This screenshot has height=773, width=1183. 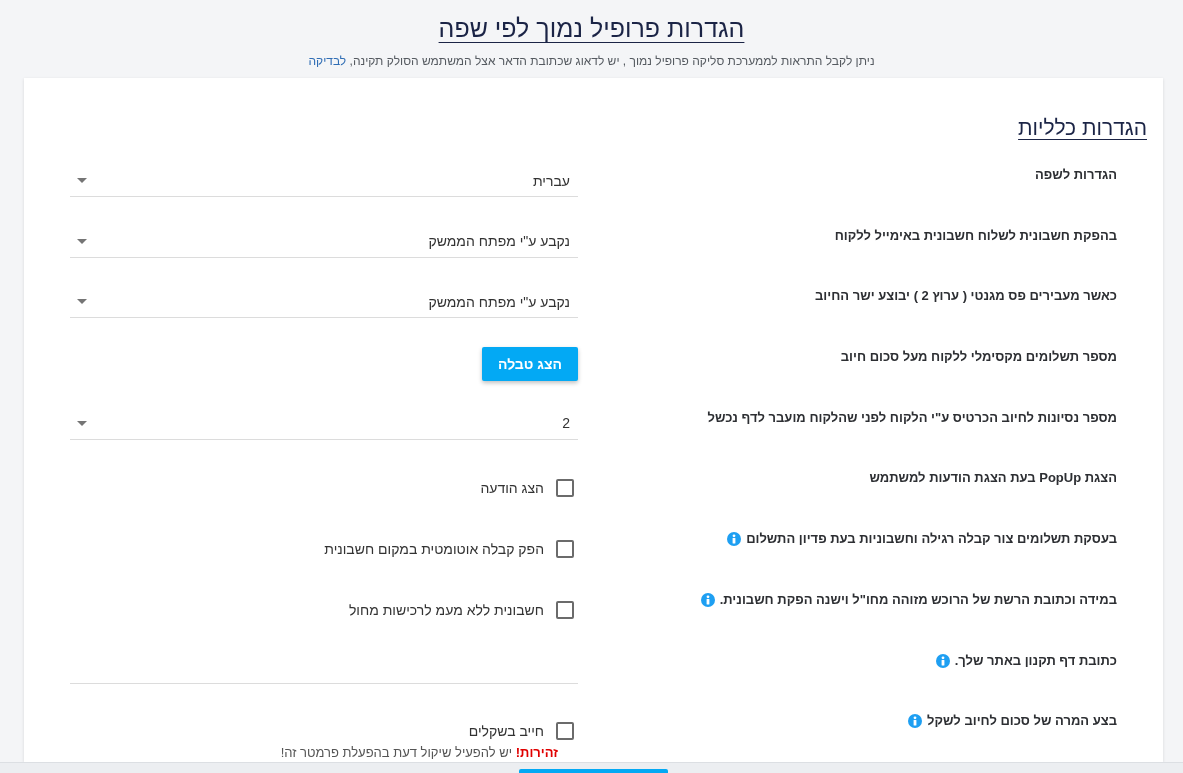 What do you see at coordinates (506, 732) in the screenshot?
I see `checkbox-label: חייב בשקלים` at bounding box center [506, 732].